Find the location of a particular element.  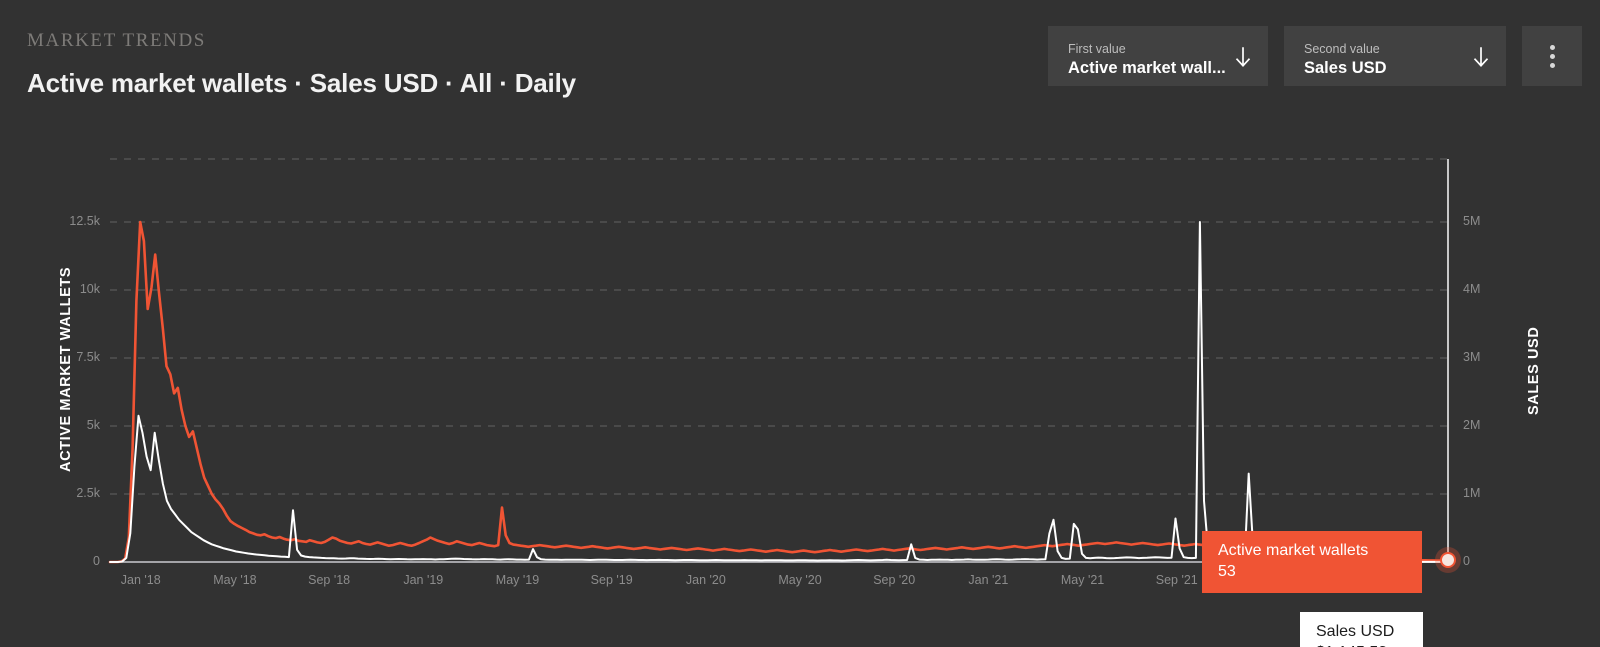

y-tick-left: 2.5k is located at coordinates (88, 493).